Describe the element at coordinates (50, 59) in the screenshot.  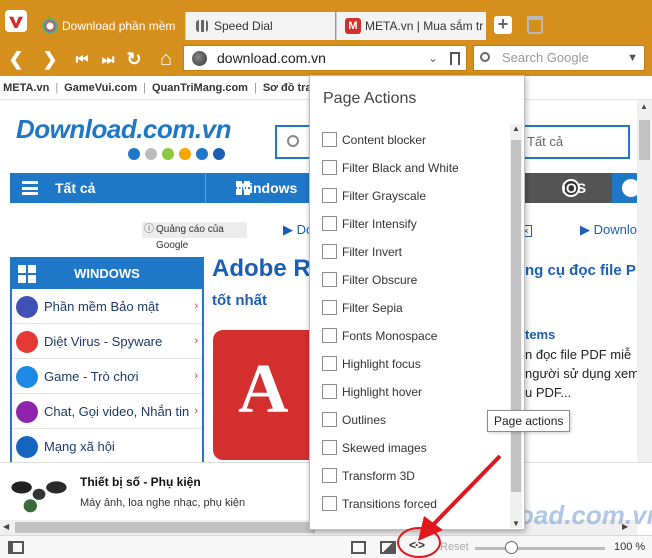
I see `forward-button: ❯` at that location.